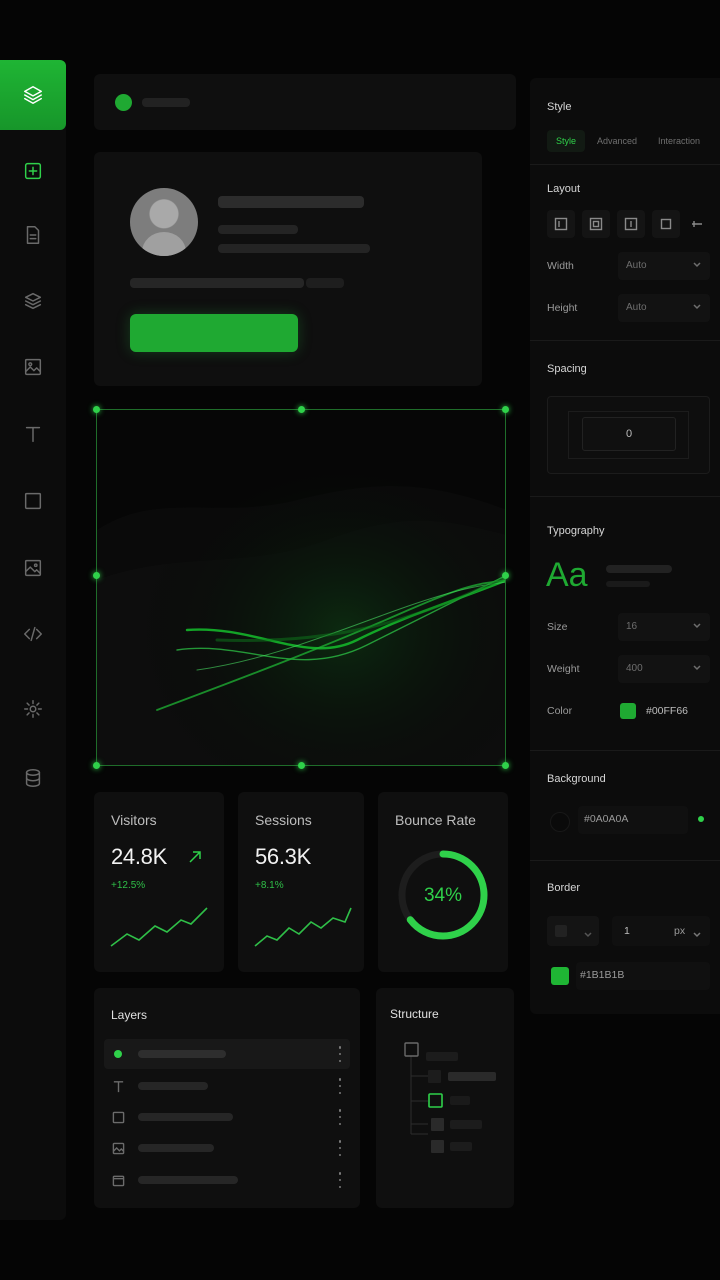 This screenshot has width=720, height=1280. I want to click on layers-title: Layers, so click(129, 1015).